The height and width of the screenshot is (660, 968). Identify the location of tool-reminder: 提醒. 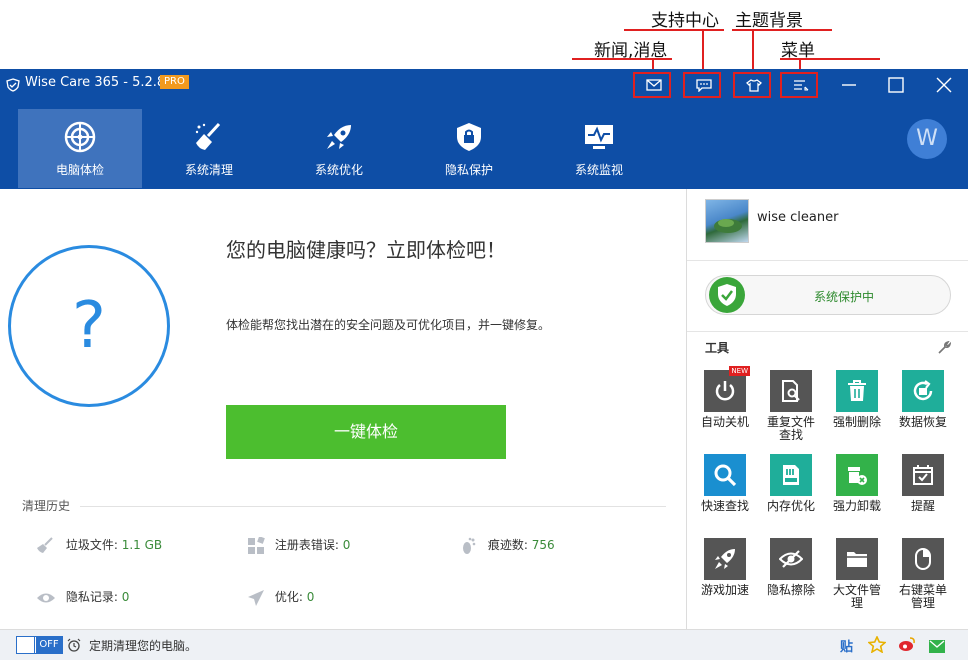
(923, 483).